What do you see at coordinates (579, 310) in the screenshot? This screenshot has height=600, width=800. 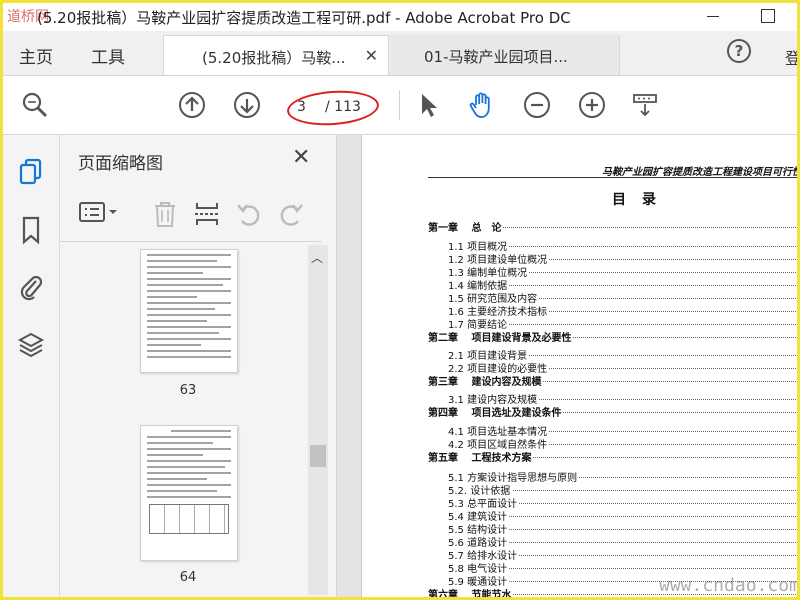 I see `toc-entry: 1.6 主要经济技术指标` at bounding box center [579, 310].